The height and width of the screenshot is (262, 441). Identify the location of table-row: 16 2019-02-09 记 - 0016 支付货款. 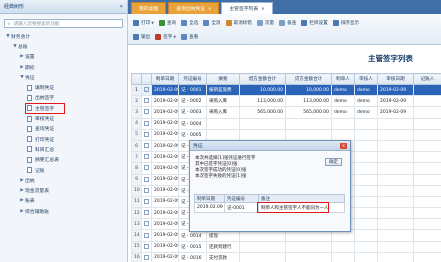
(286, 256).